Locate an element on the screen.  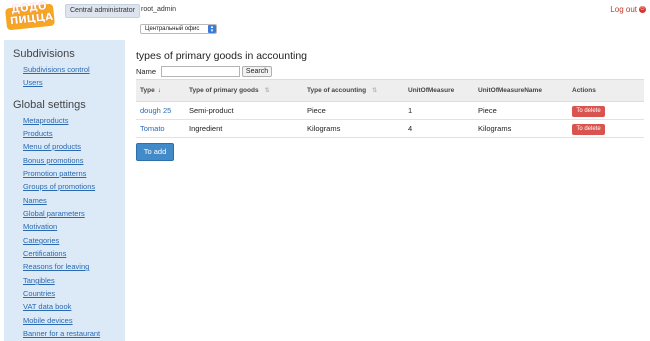
logout-label: Log out is located at coordinates (623, 9).